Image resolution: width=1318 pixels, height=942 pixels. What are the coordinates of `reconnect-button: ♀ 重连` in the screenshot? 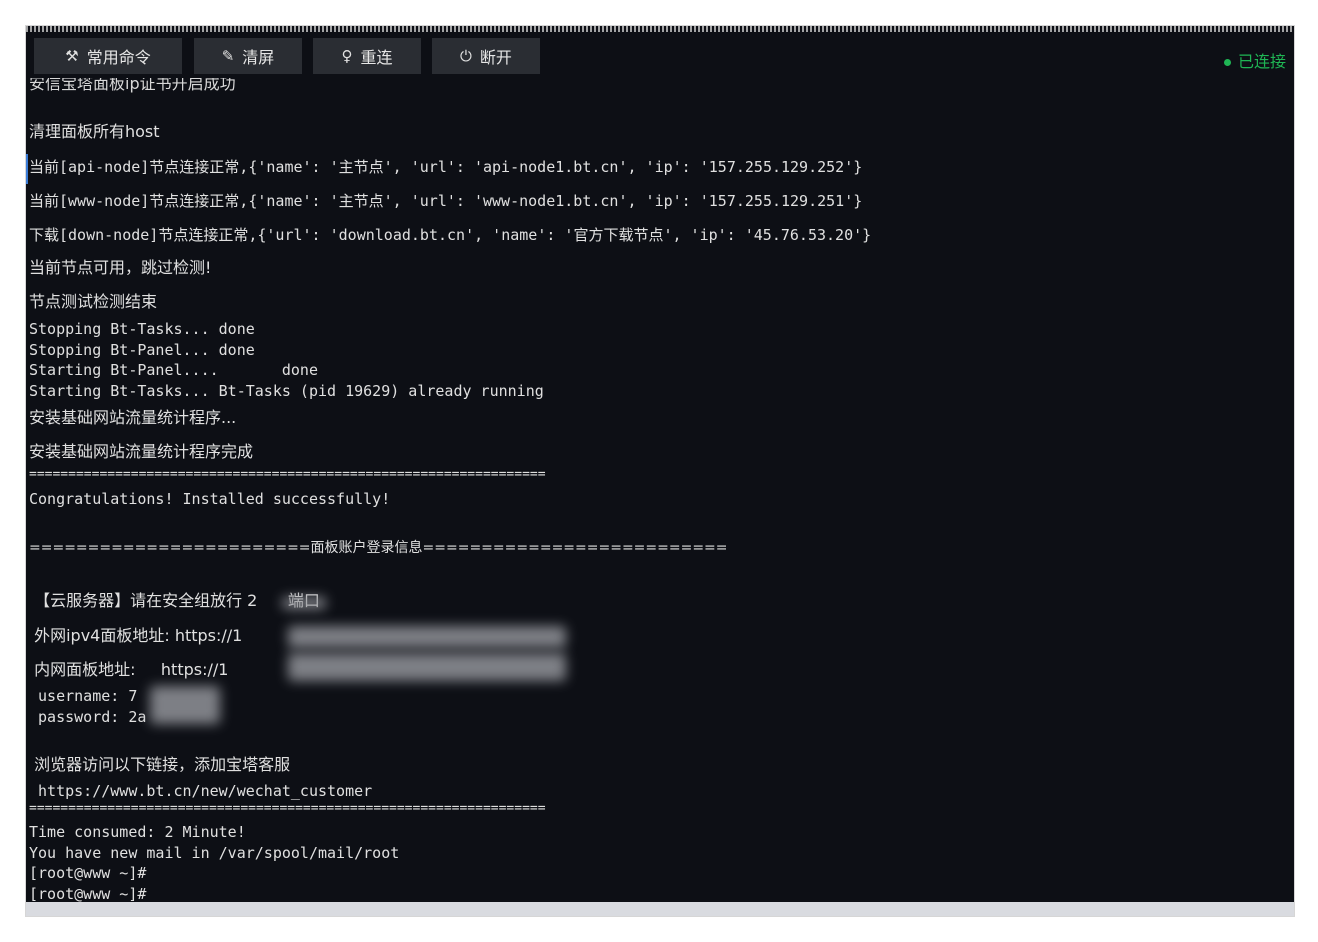 It's located at (367, 56).